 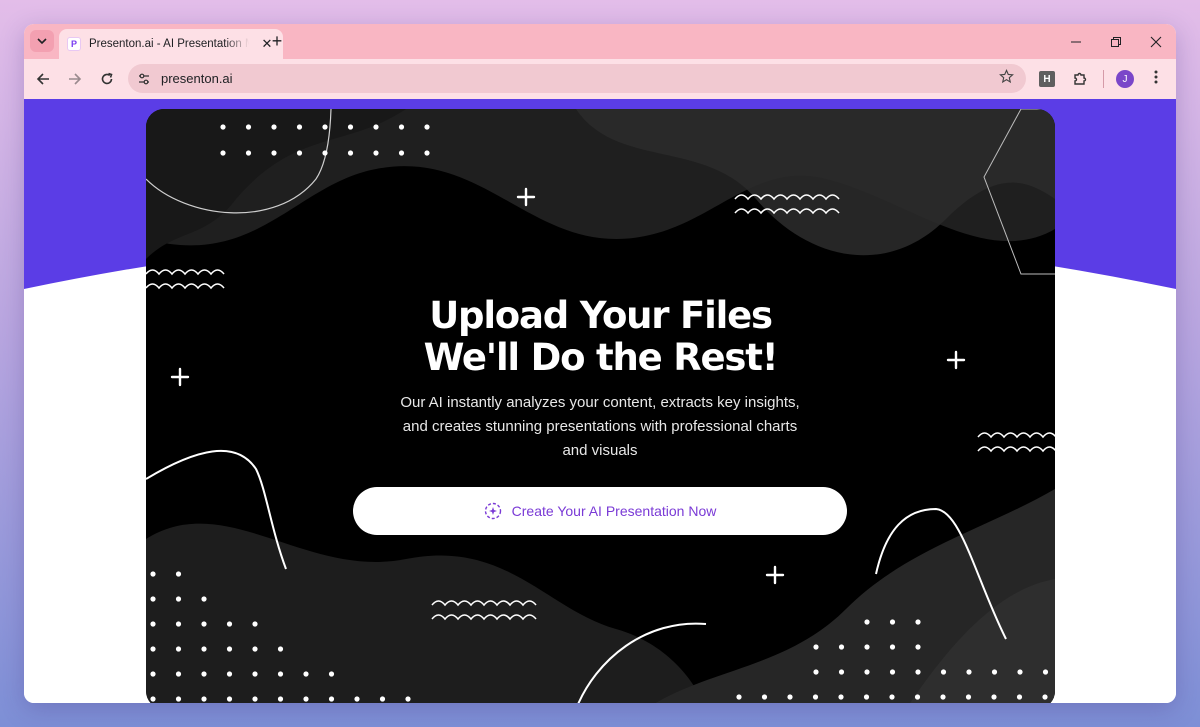 What do you see at coordinates (492, 511) in the screenshot?
I see `sparkle-circle-icon` at bounding box center [492, 511].